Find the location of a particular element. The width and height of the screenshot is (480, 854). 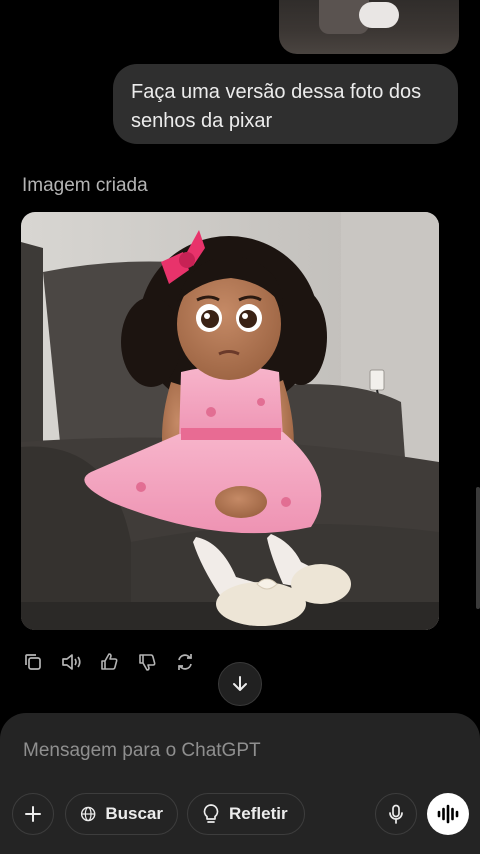

lightbulb-icon is located at coordinates (211, 813).